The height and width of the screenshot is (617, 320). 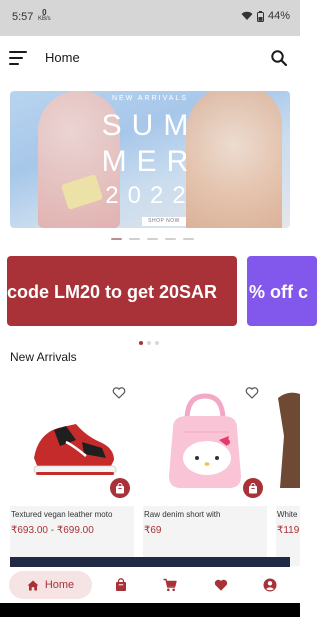 What do you see at coordinates (270, 585) in the screenshot?
I see `account-icon` at bounding box center [270, 585].